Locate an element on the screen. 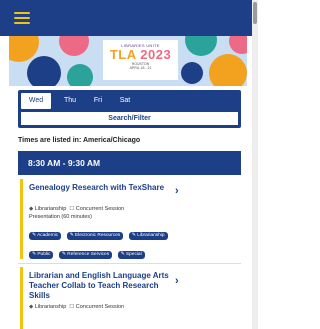 The image size is (320, 329). scrollbar-thumb is located at coordinates (255, 13).